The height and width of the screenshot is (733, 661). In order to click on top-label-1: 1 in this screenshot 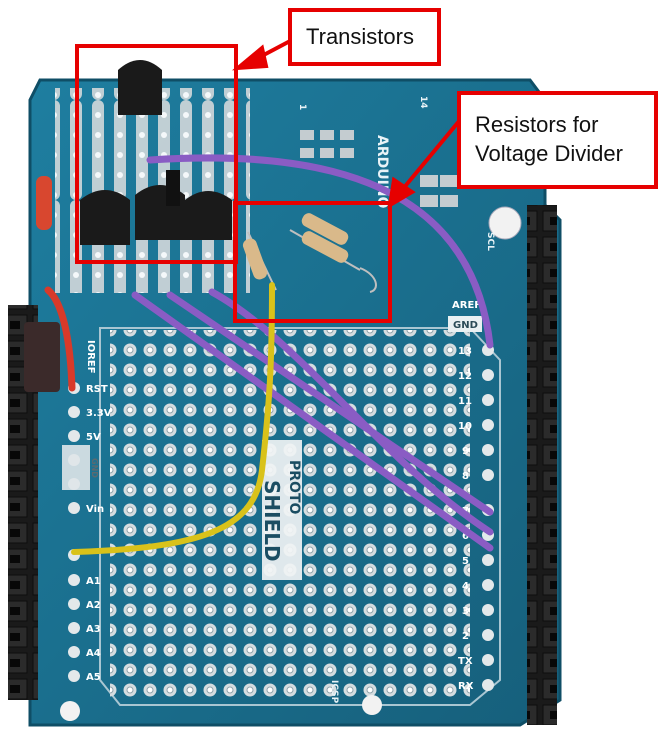, I will do `click(302, 107)`.